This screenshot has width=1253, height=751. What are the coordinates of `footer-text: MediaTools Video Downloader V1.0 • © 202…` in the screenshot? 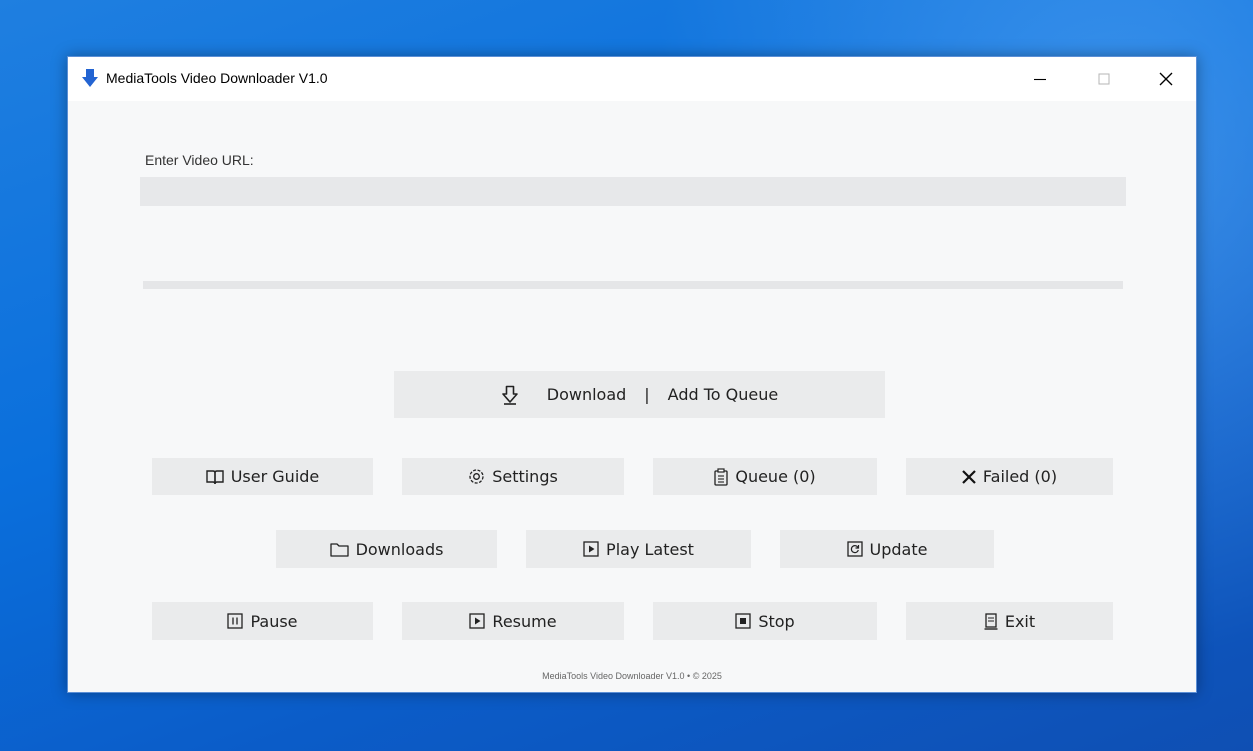 It's located at (632, 676).